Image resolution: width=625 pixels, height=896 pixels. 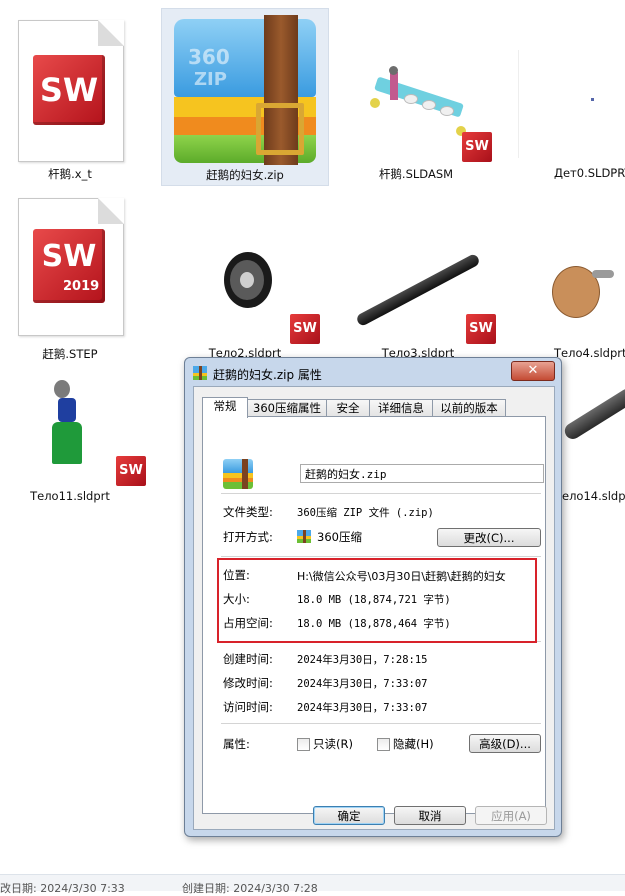 I want to click on zip-archive-icon: 360 ZIP, so click(x=245, y=90).